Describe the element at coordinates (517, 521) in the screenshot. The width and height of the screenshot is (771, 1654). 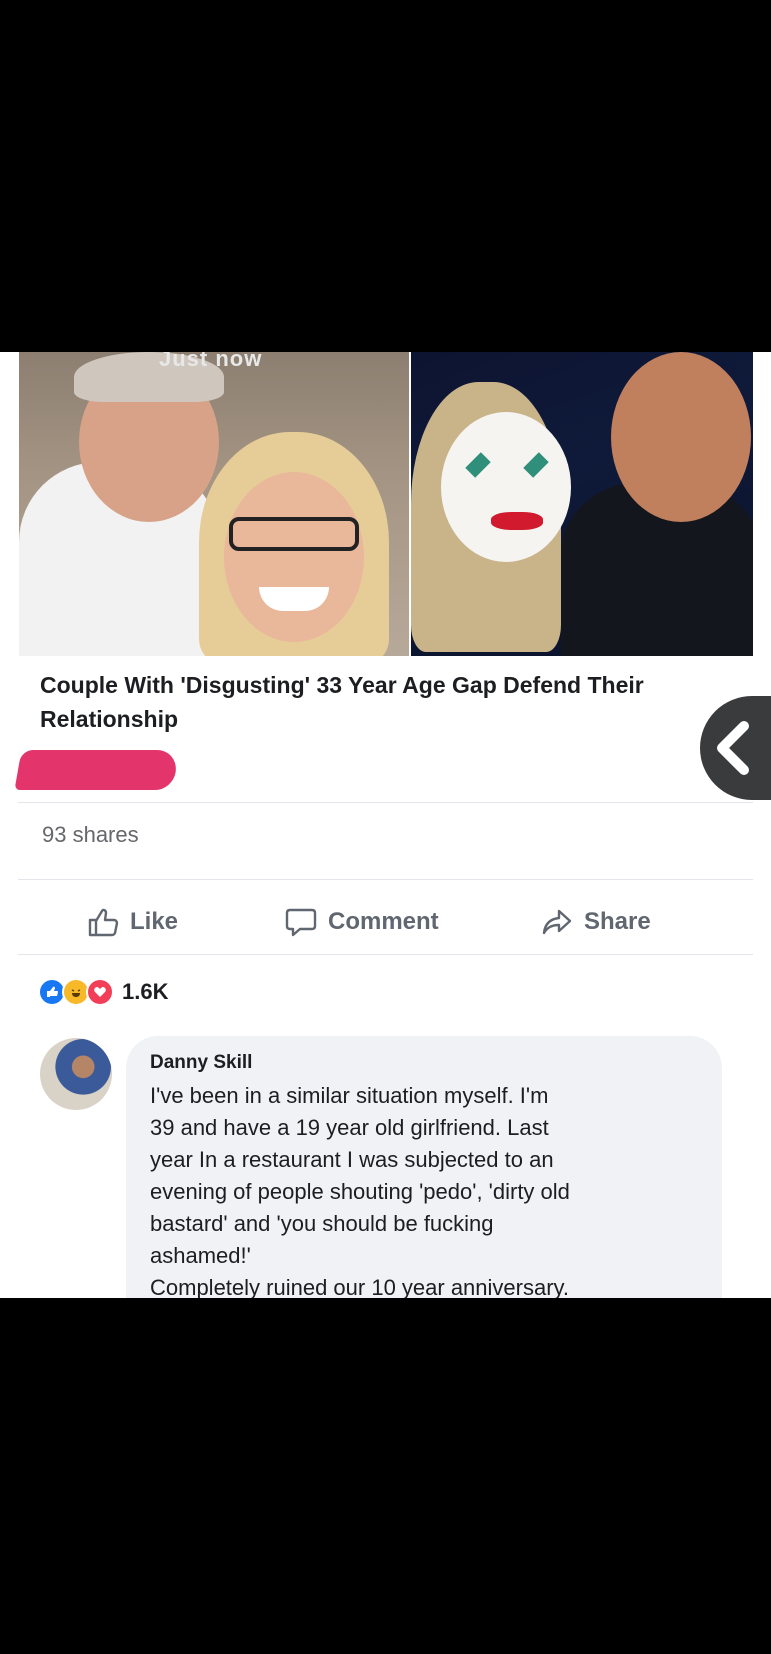
I see `clown-mouth` at that location.